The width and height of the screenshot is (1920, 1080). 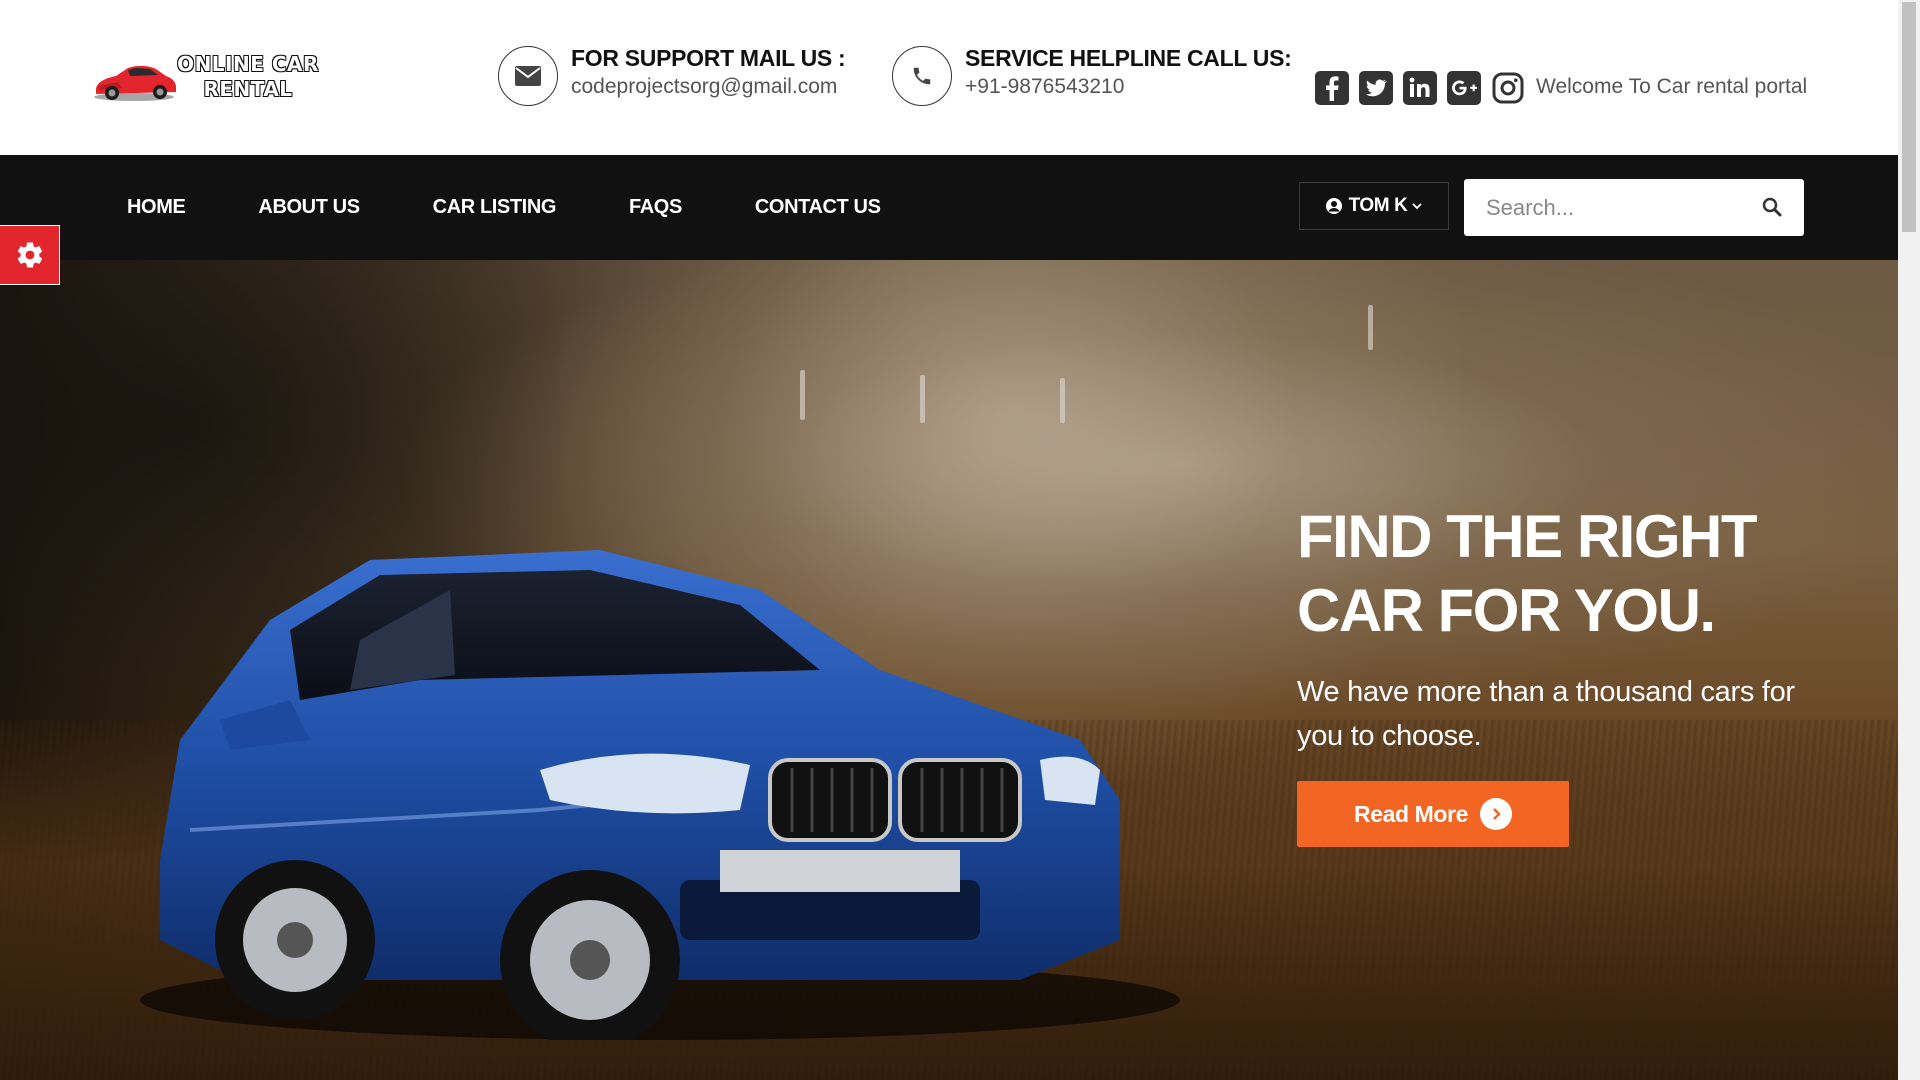 I want to click on search-icon, so click(x=1772, y=207).